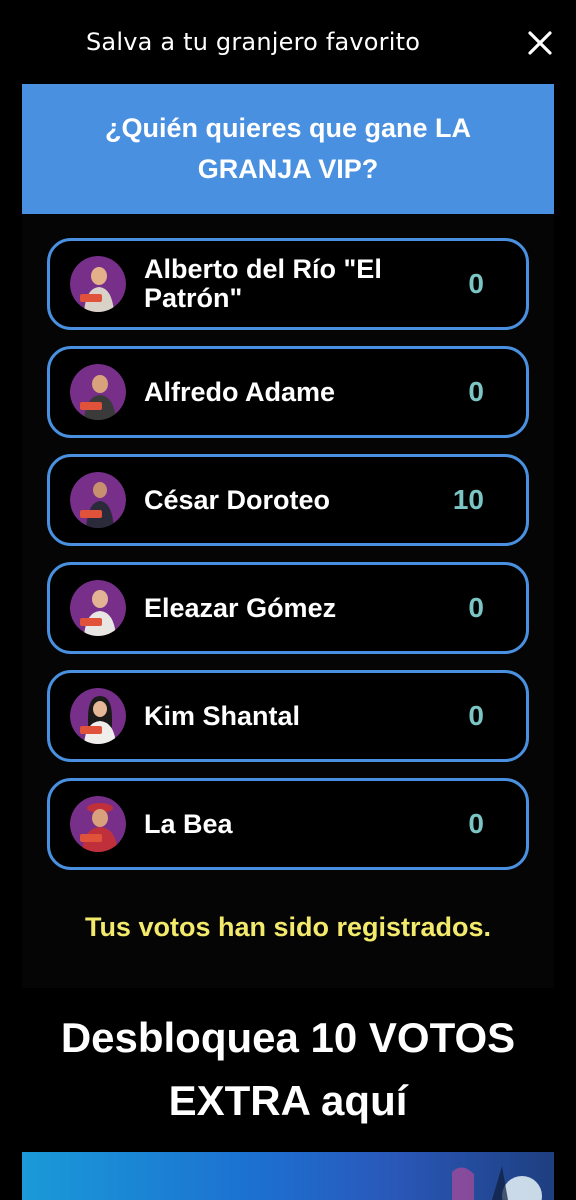 The image size is (576, 1200). I want to click on status-message: Tus votos han sido registrados., so click(288, 927).